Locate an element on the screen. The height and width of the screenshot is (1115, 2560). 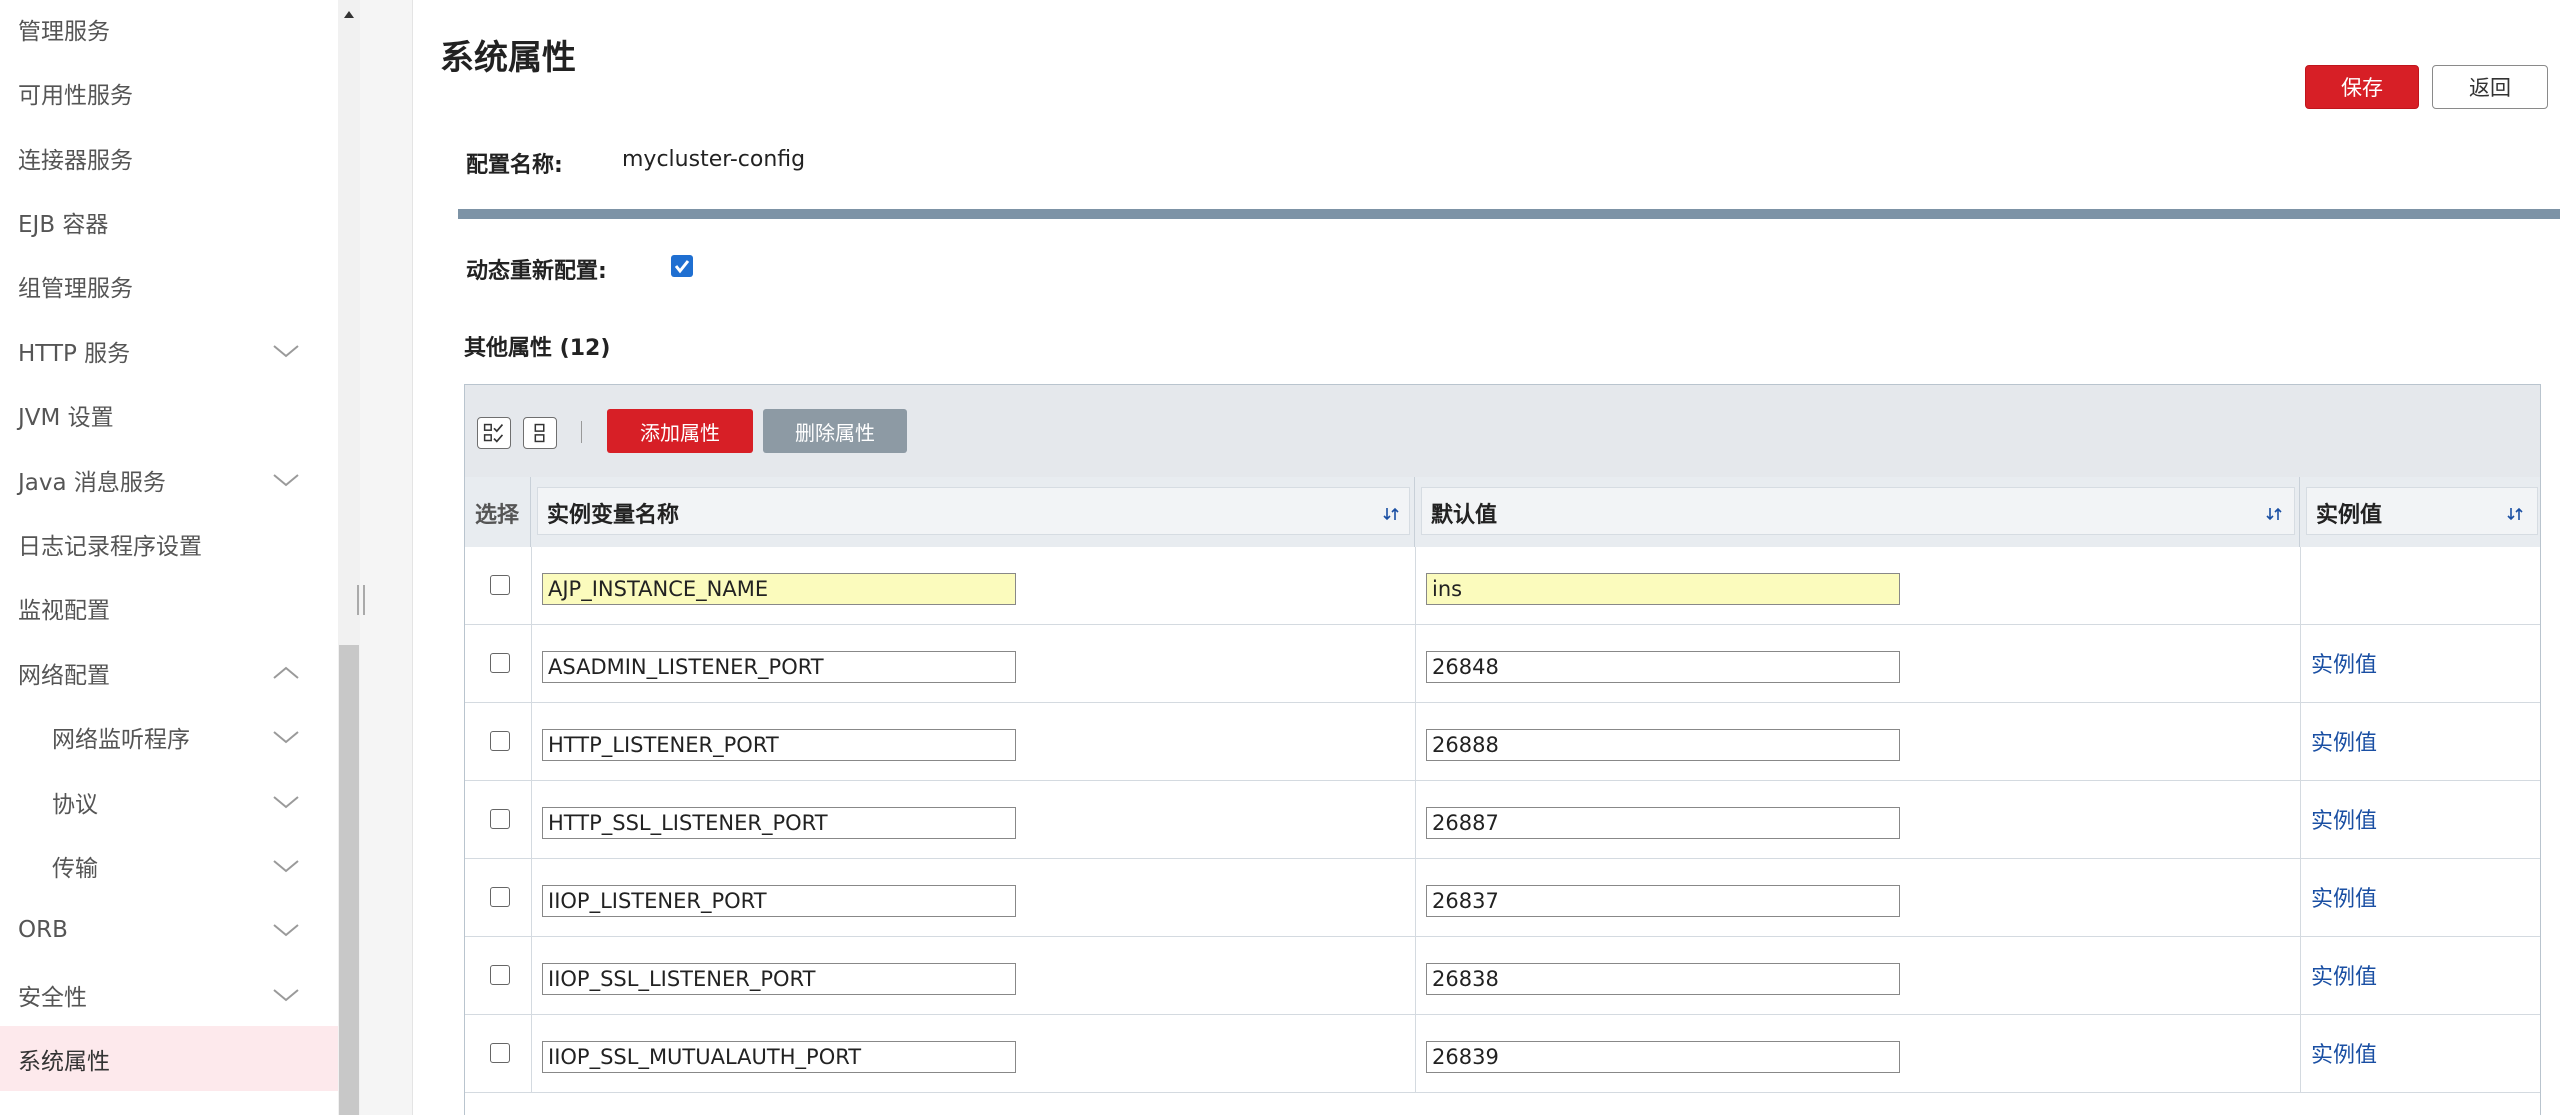
column-header-name-label: 实例变量名称 is located at coordinates (613, 515).